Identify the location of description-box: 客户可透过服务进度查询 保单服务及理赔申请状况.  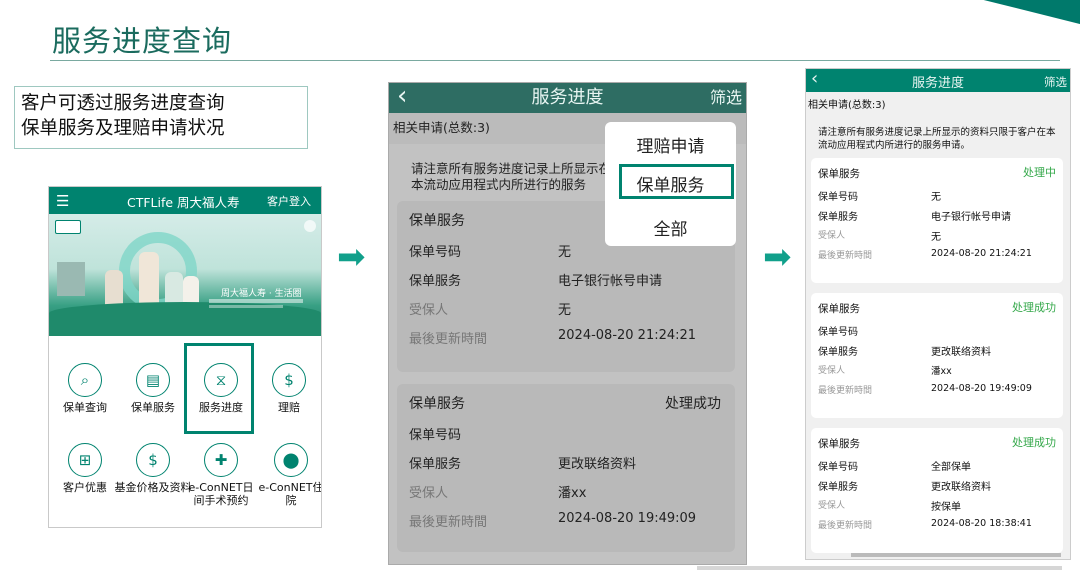
(161, 117).